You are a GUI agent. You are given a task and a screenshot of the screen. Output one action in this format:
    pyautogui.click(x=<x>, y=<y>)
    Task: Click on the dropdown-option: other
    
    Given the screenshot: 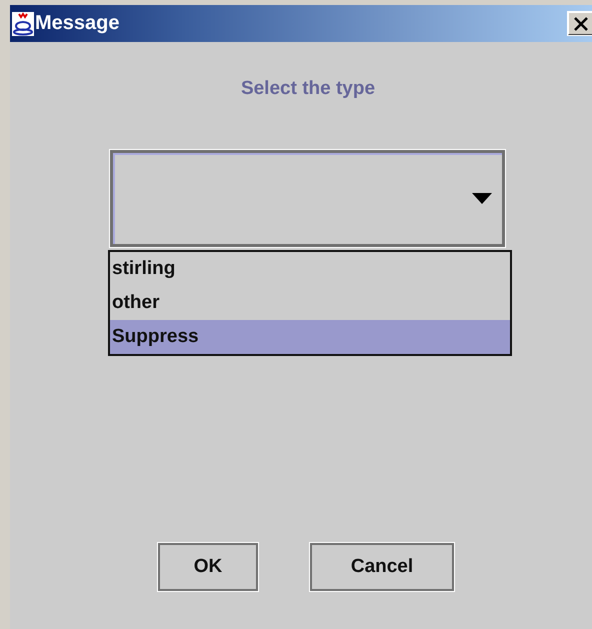 What is the action you would take?
    pyautogui.click(x=310, y=303)
    